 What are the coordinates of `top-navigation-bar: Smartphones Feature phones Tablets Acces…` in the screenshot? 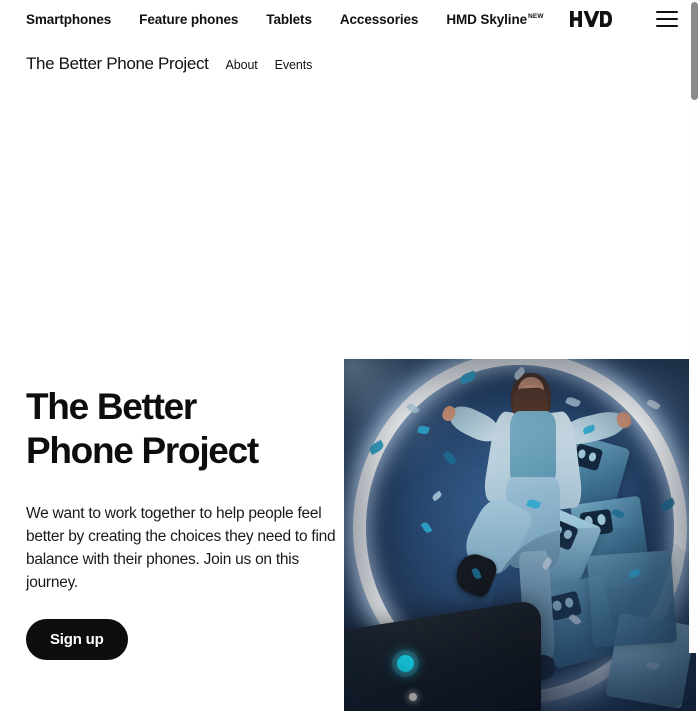 It's located at (350, 19).